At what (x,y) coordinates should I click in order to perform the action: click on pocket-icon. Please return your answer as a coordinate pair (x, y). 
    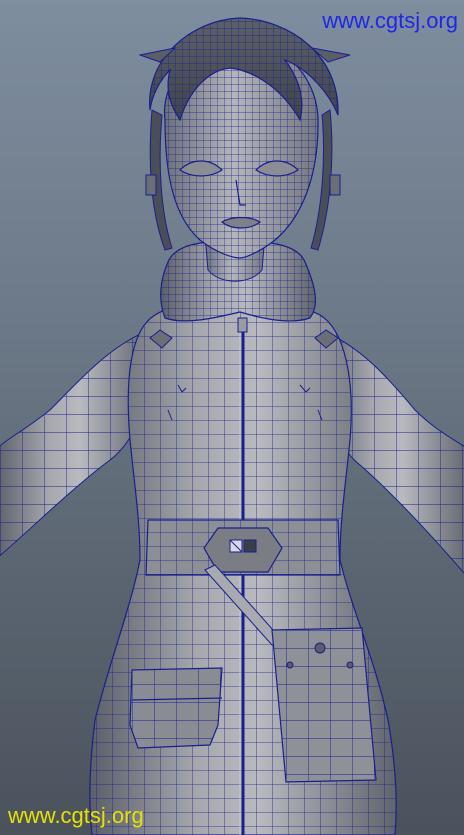
    Looking at the image, I should click on (176, 708).